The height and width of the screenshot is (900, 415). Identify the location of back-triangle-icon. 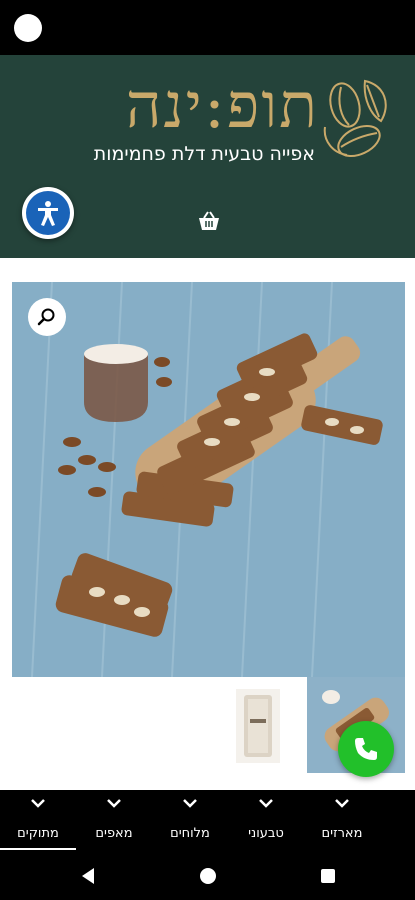
(88, 876).